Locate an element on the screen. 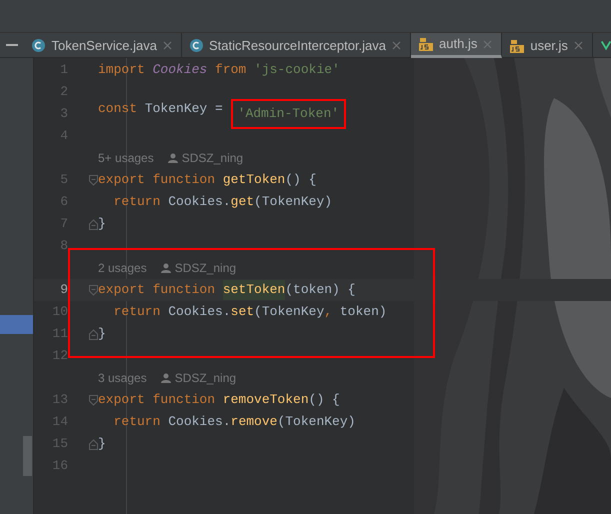 The width and height of the screenshot is (611, 514). usages-hint: 3 usages is located at coordinates (122, 378).